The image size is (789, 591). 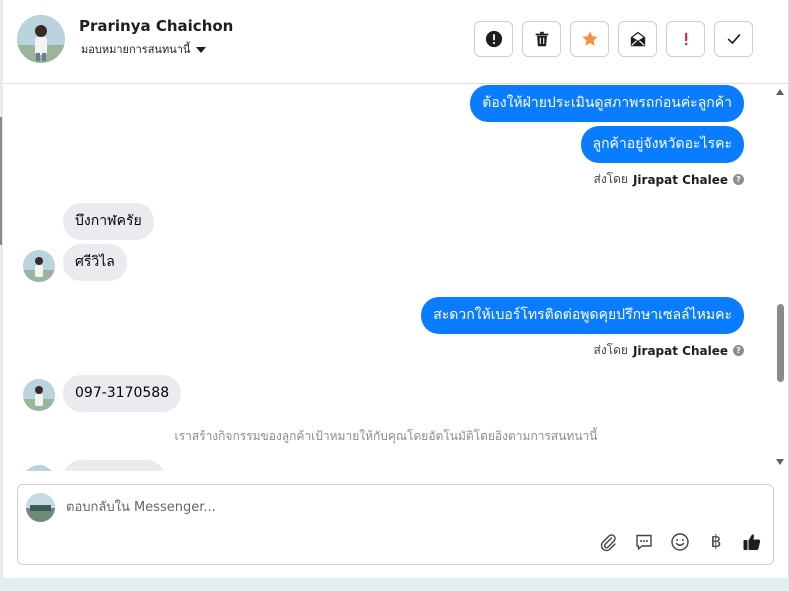 I want to click on envelope-icon, so click(x=637, y=39).